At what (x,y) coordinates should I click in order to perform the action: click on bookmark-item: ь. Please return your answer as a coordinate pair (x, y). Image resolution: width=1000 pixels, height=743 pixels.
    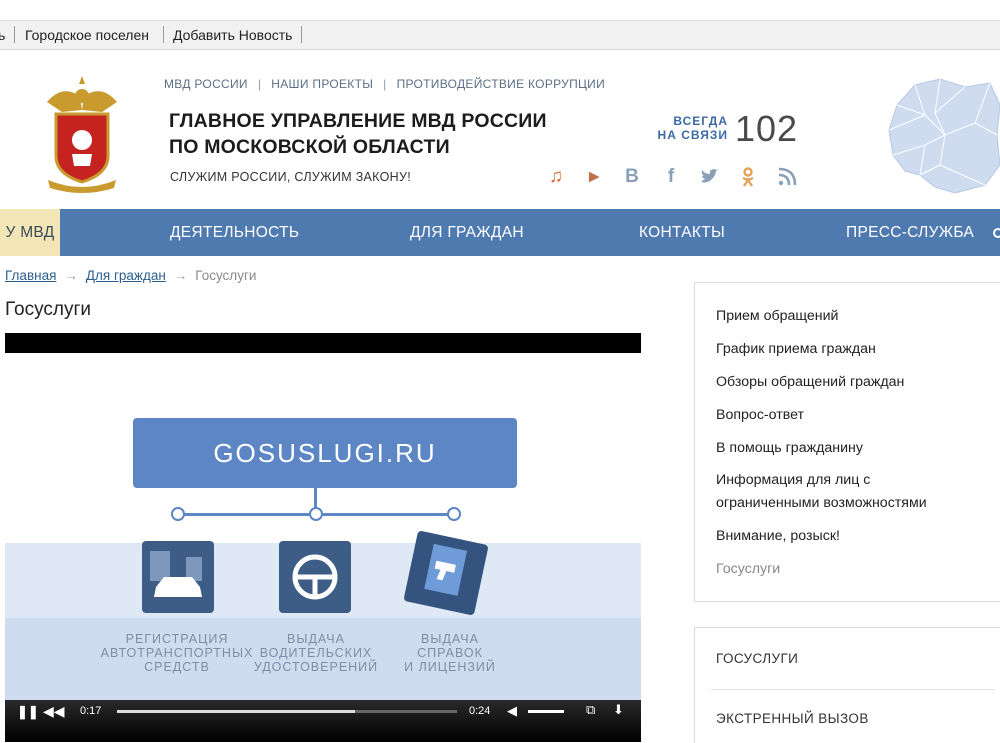
    Looking at the image, I should click on (2, 35).